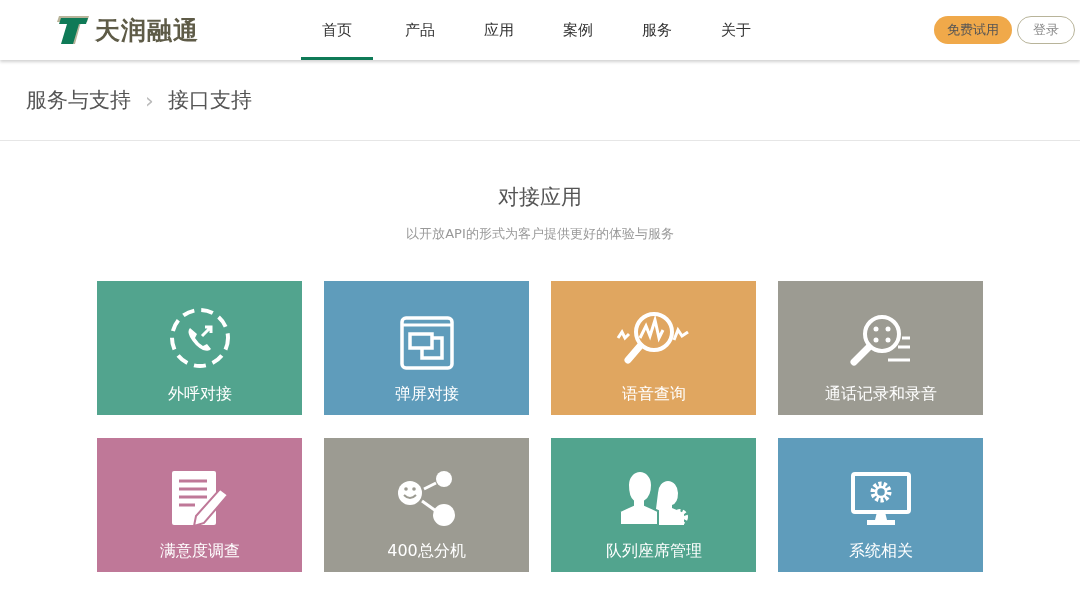  I want to click on breadcrumb-link: 服务与支持, so click(78, 100).